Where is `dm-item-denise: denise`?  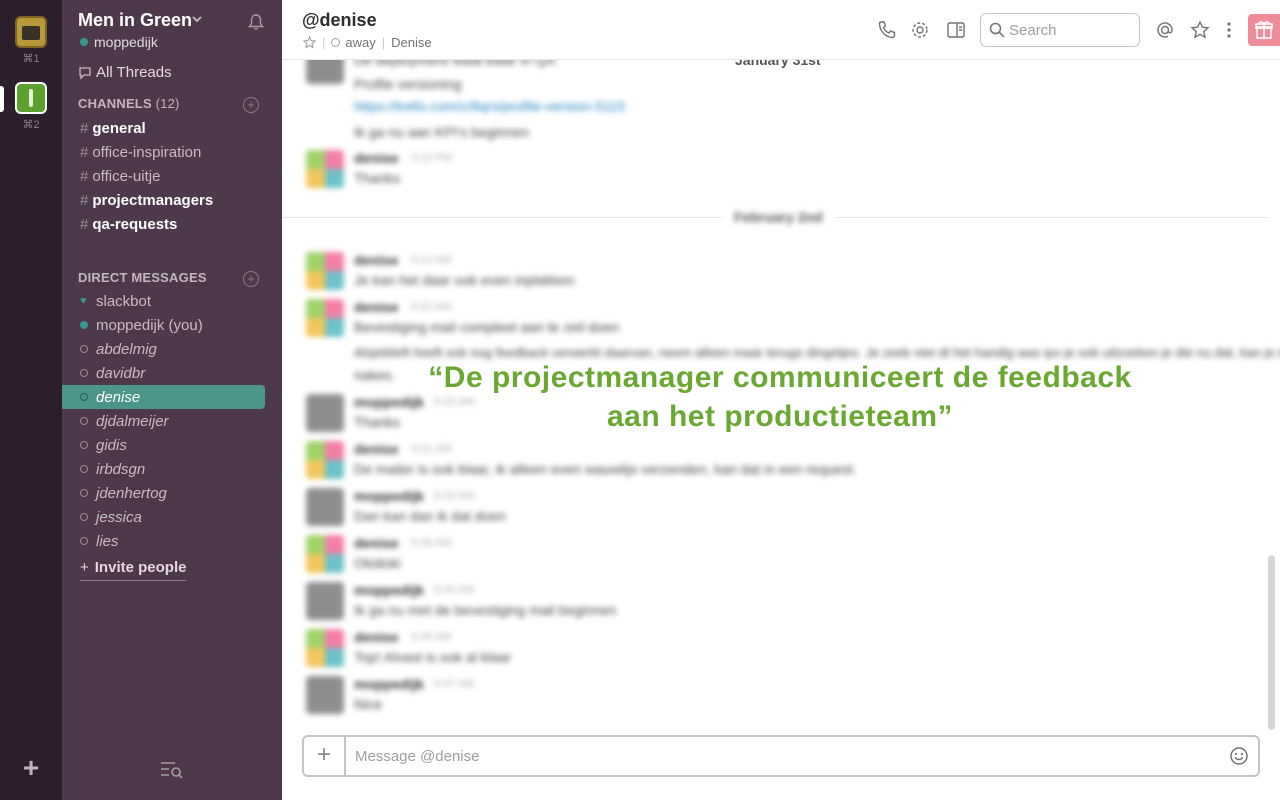 dm-item-denise: denise is located at coordinates (163, 397).